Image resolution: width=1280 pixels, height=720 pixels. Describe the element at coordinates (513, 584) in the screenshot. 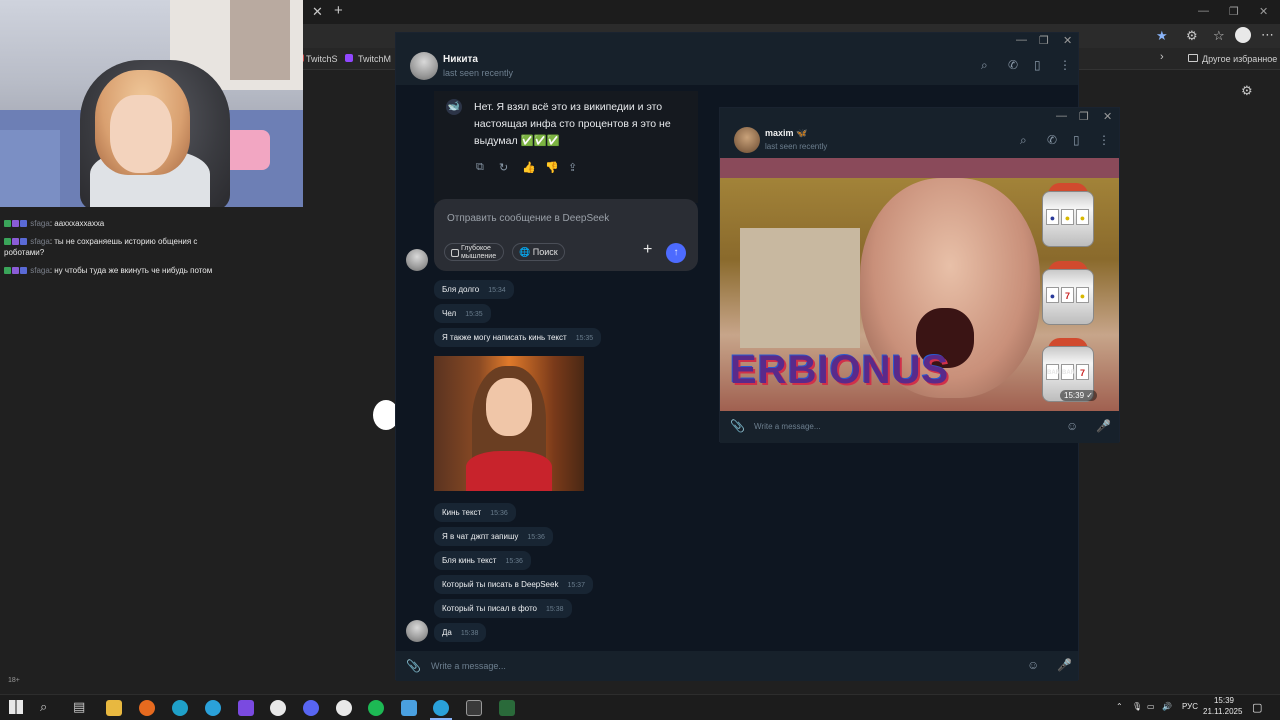

I see `message-bubble: Который ты писать в DeepSeek 15:37` at that location.